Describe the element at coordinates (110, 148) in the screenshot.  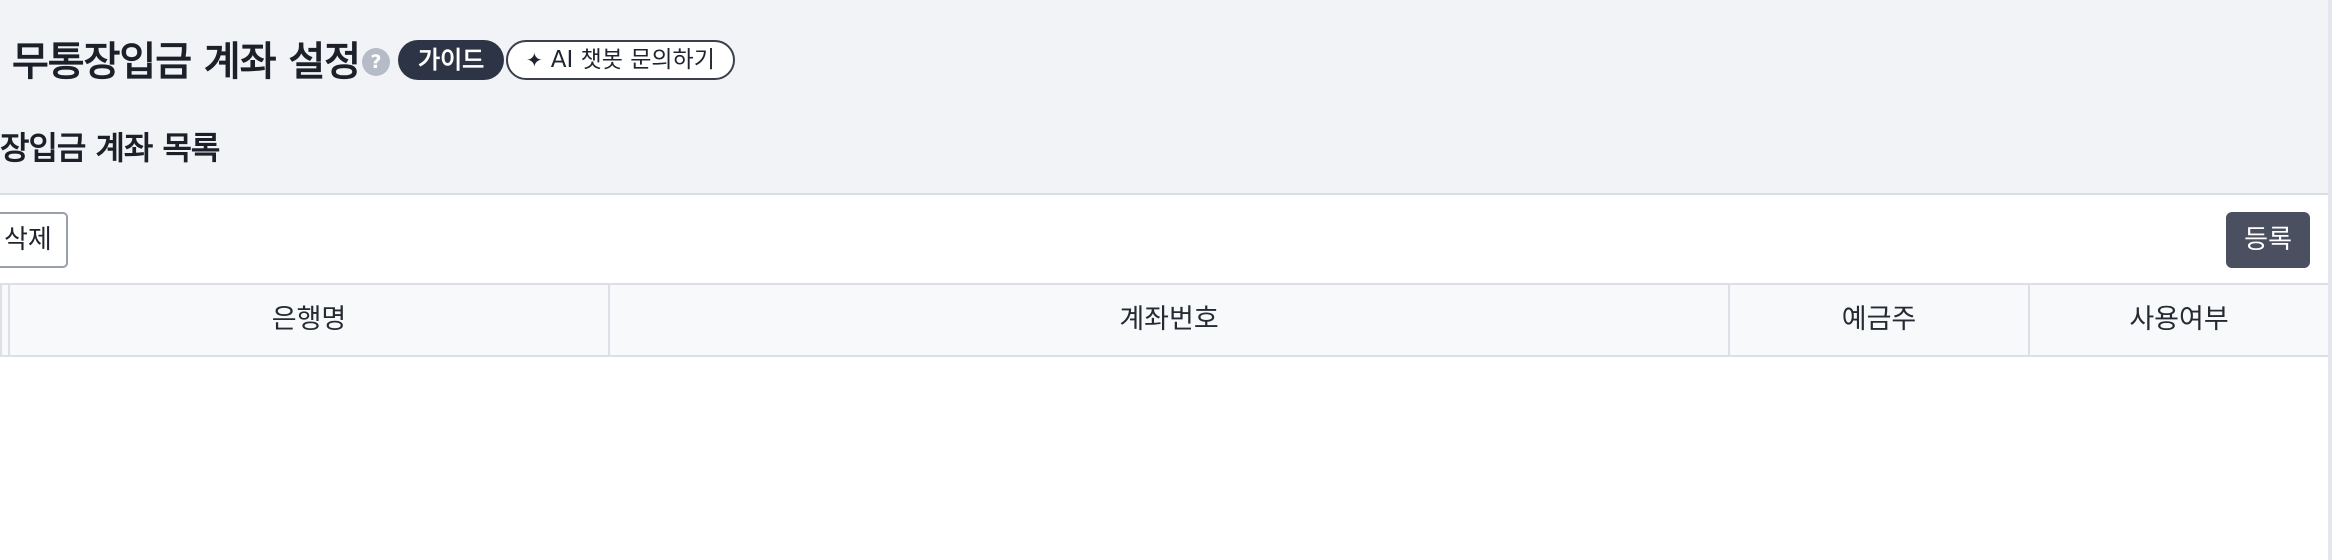
I see `section-title: 장입금 계좌 목록` at that location.